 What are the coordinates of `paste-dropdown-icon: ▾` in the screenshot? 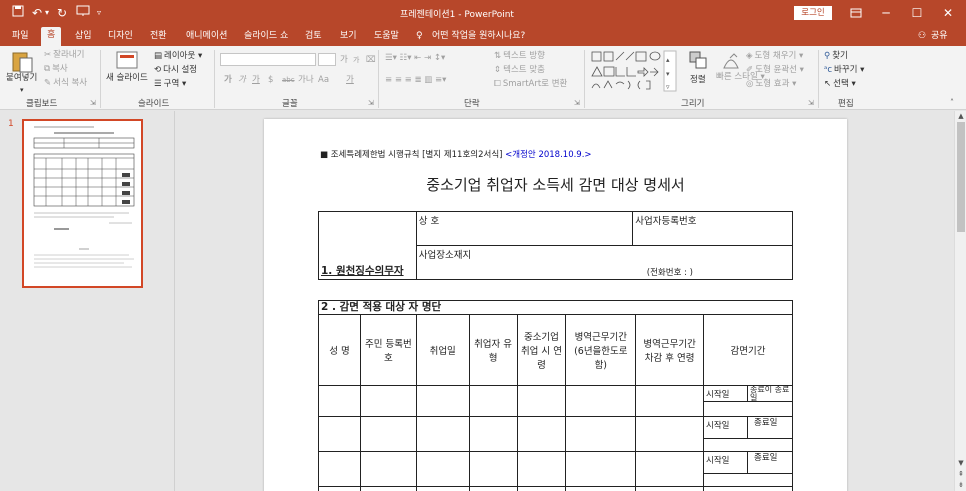 It's located at (22, 90).